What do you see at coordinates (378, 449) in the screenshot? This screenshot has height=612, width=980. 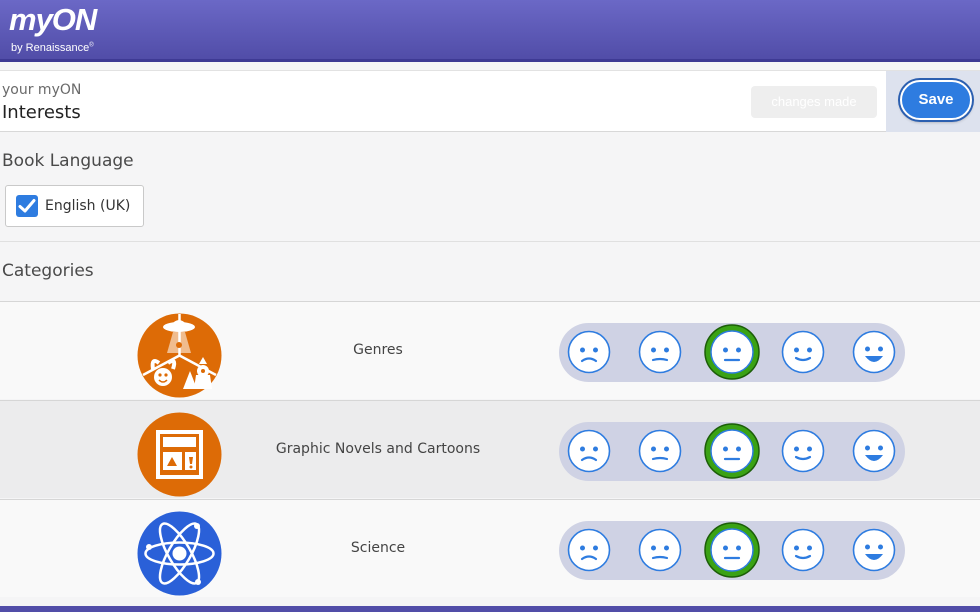 I see `category-label: Graphic Novels and Cartoons` at bounding box center [378, 449].